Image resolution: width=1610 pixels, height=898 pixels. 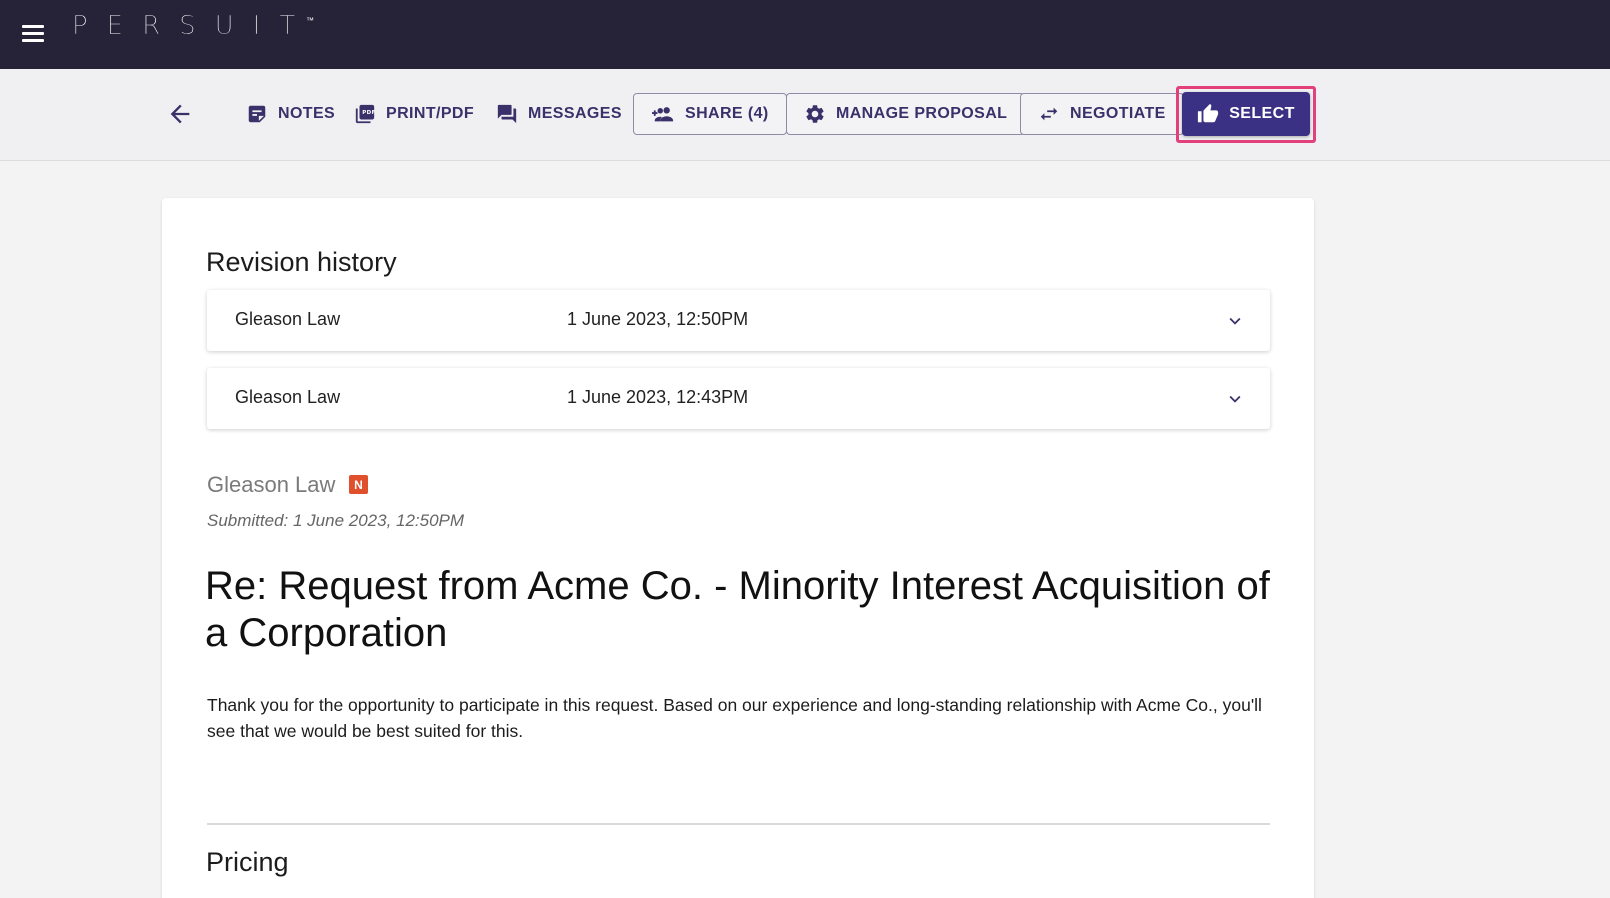 I want to click on negotiate-button: NEGOTIATE, so click(x=1102, y=114).